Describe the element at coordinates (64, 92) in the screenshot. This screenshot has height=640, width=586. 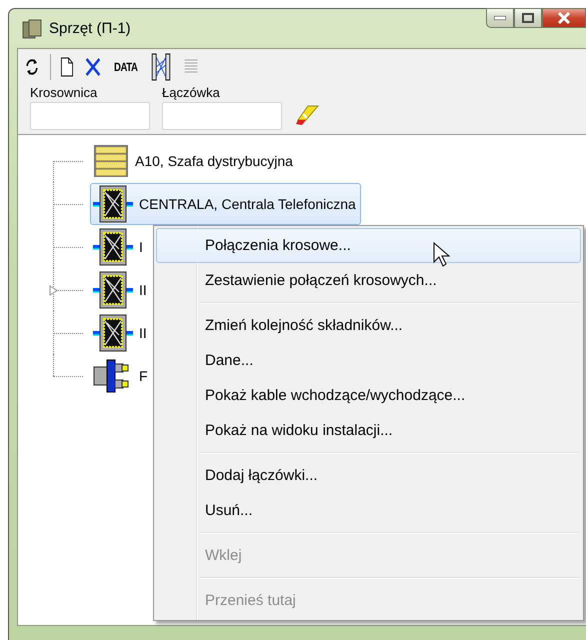
I see `field-label: Krosownica` at that location.